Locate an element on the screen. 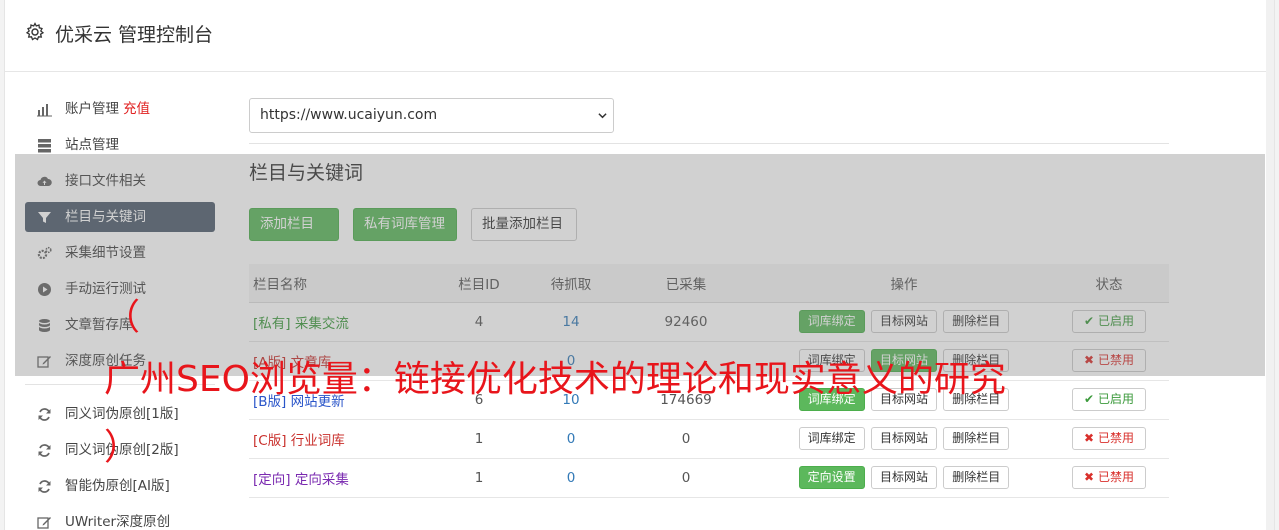  table-row: [C版] 行业词库 1 0 0 词库绑定 目标网站 删除栏目 ✖ 已禁用 is located at coordinates (709, 439).